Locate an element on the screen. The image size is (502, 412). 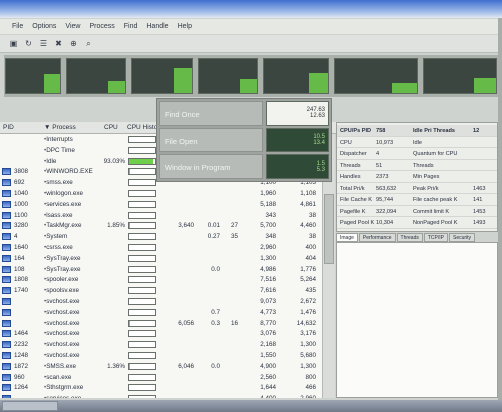
menu-item-process: Process is located at coordinates (101, 26).